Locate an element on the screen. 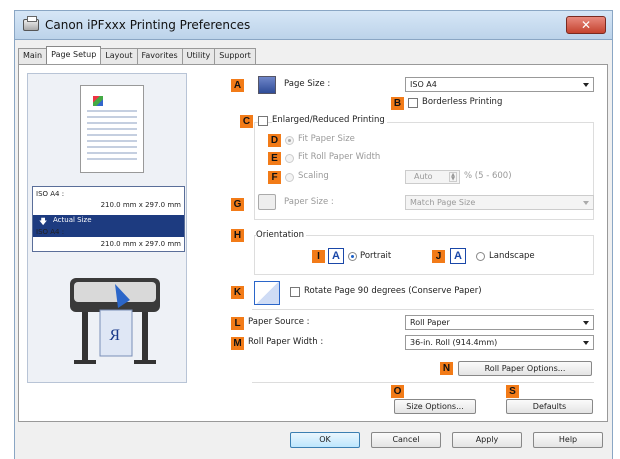  window-title: Canon iPFxxx Printing Preferences is located at coordinates (148, 25).